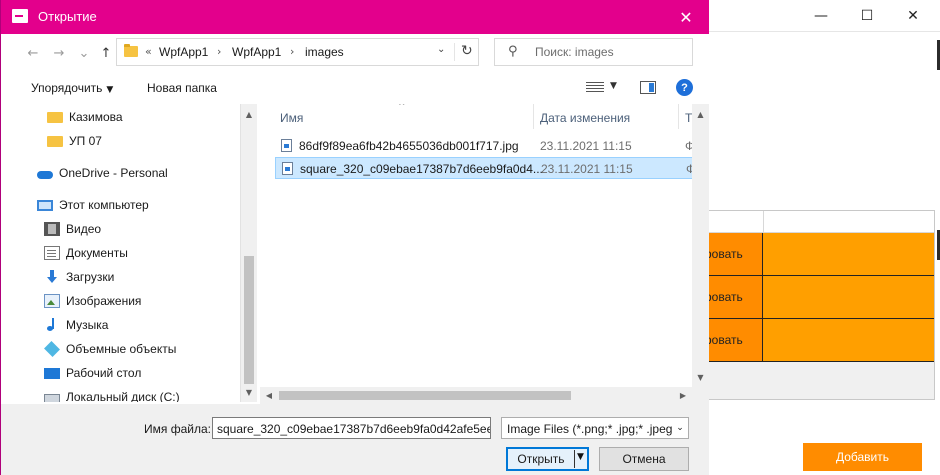 This screenshot has width=940, height=475. Describe the element at coordinates (93, 205) in the screenshot. I see `tree-item-this-pc: Этот компьютер` at that location.